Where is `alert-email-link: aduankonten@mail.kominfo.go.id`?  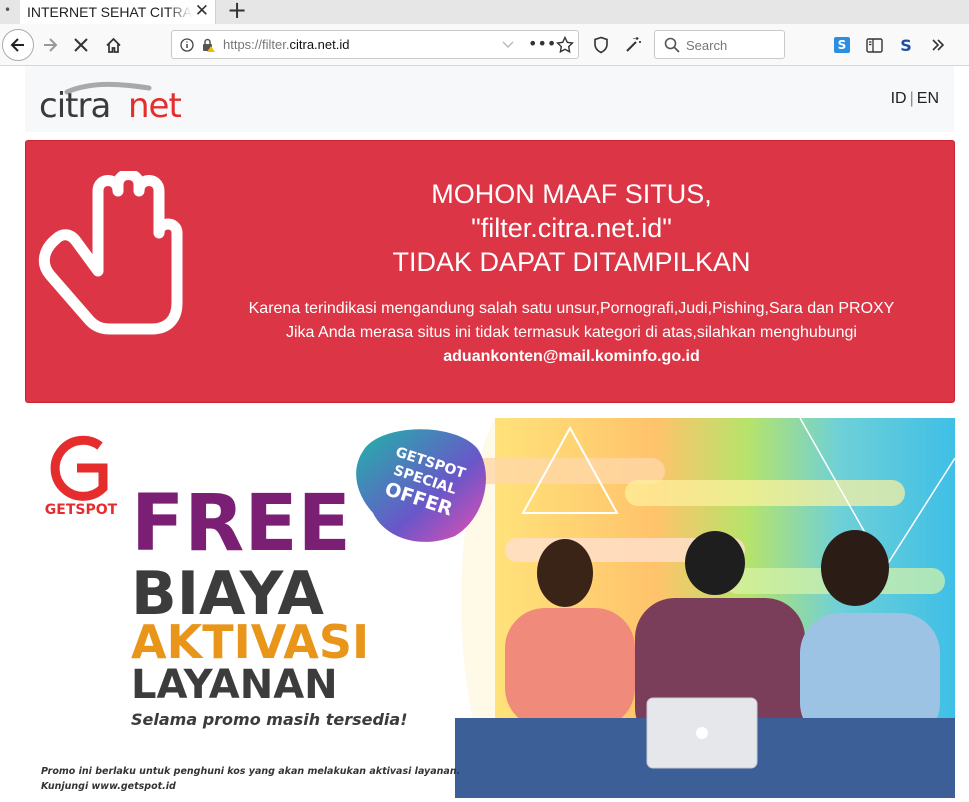
alert-email-link: aduankonten@mail.kominfo.go.id is located at coordinates (571, 357).